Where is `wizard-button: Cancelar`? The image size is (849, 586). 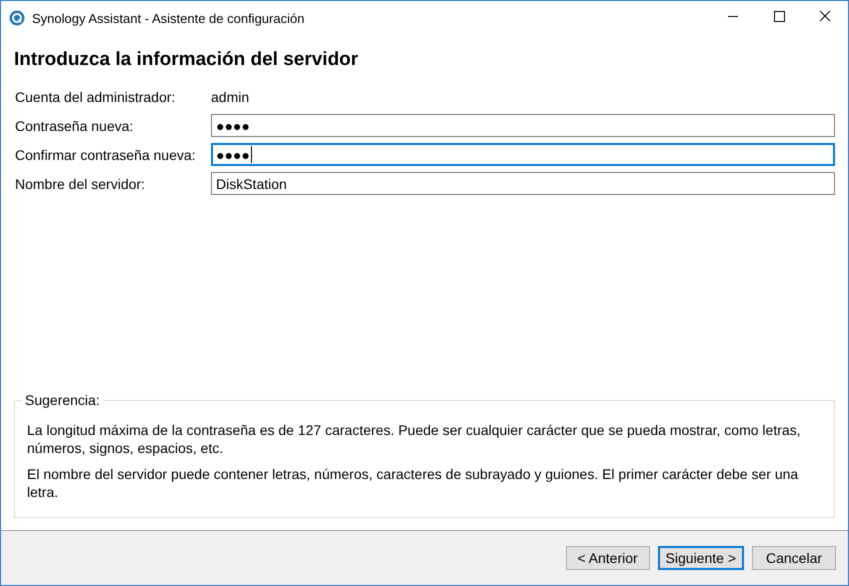 wizard-button: Cancelar is located at coordinates (794, 558).